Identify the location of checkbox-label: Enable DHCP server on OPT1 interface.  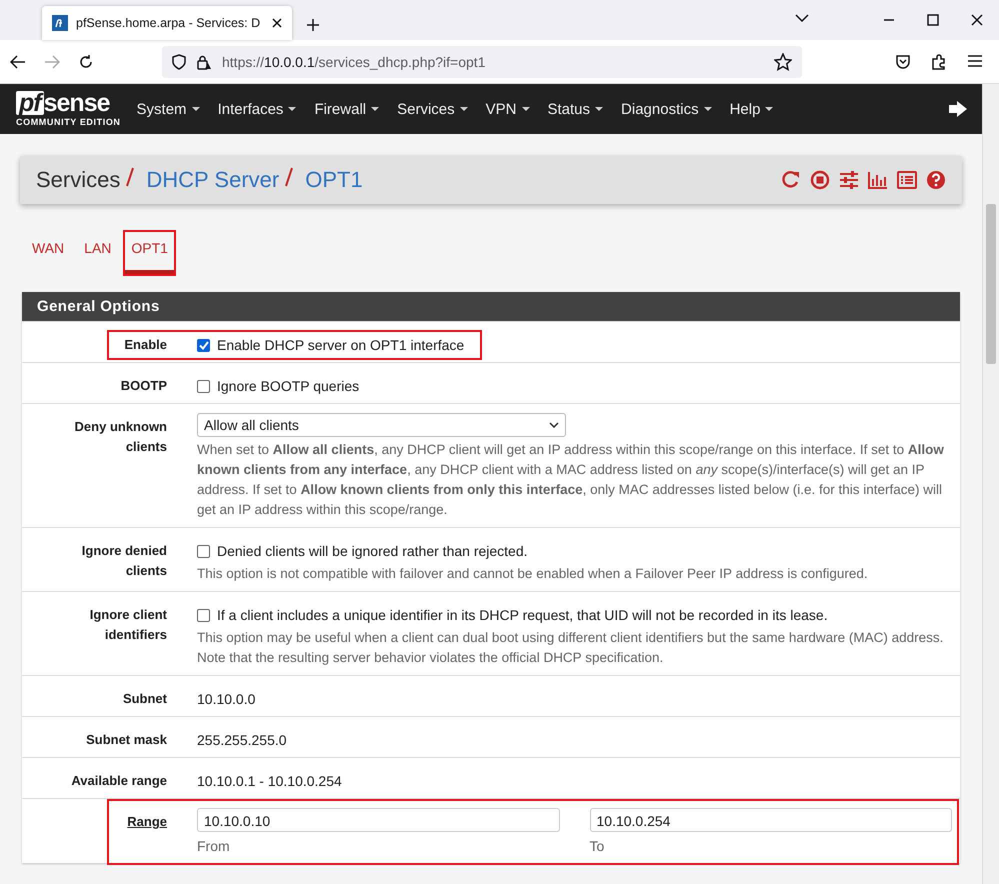
(340, 345).